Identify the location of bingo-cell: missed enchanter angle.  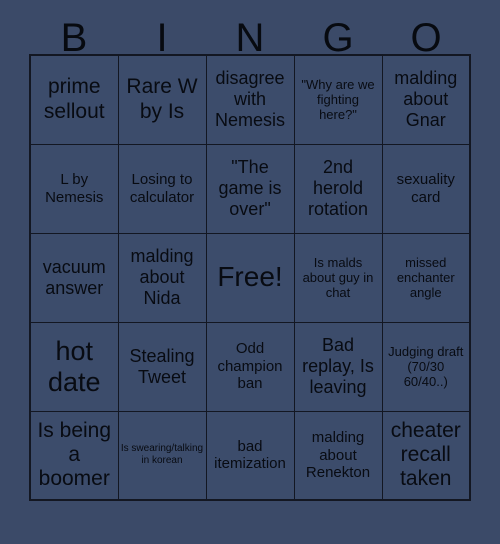
(426, 277).